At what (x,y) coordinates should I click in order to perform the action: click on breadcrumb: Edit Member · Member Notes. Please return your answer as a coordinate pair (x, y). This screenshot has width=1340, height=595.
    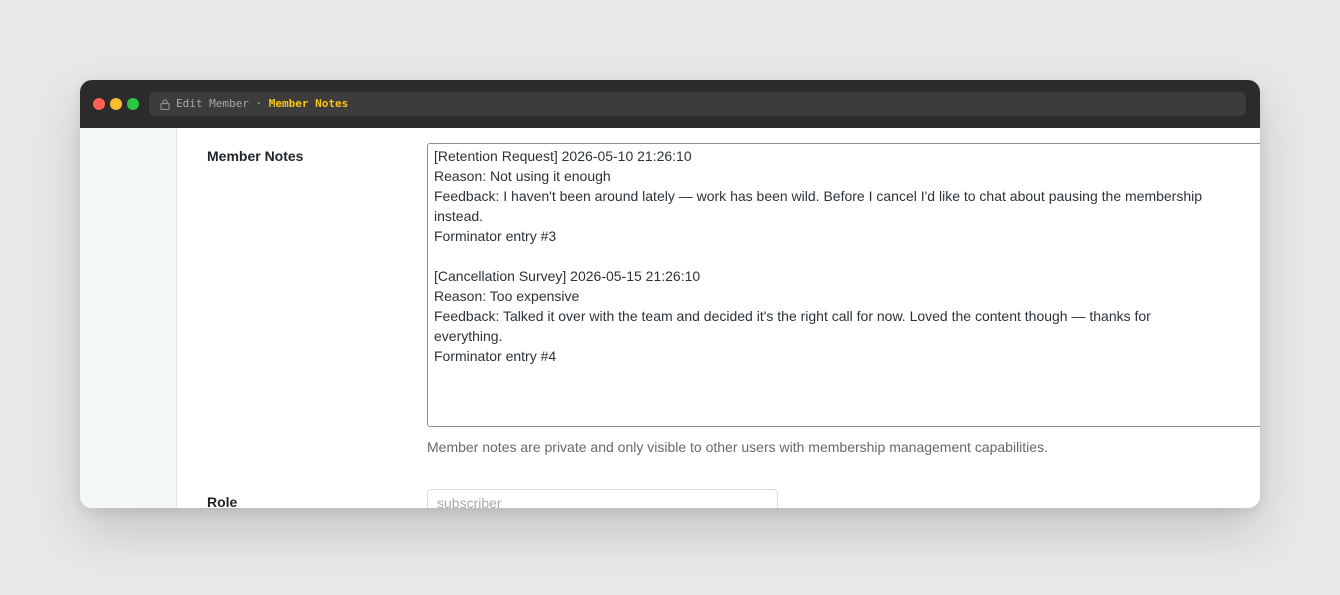
    Looking at the image, I should click on (262, 104).